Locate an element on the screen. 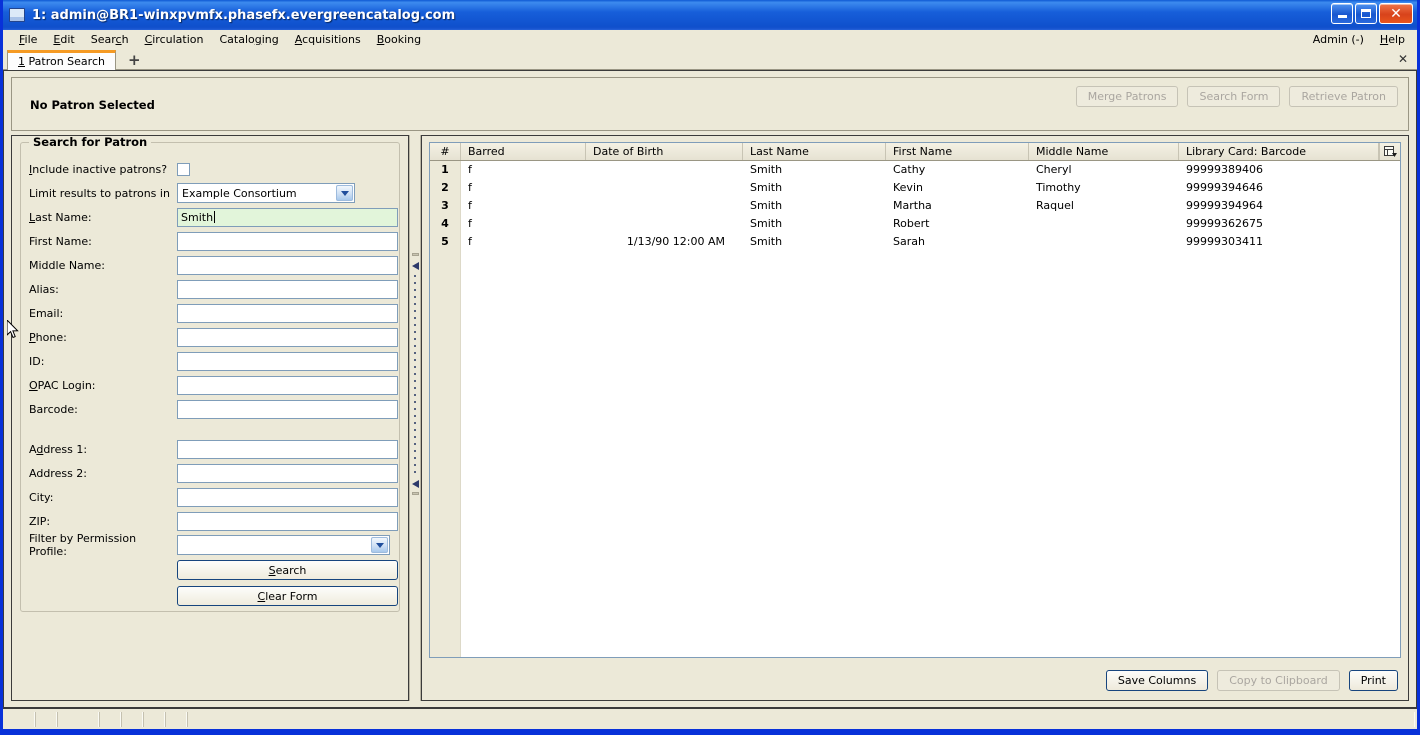 The width and height of the screenshot is (1420, 735). form-spacer is located at coordinates (210, 429).